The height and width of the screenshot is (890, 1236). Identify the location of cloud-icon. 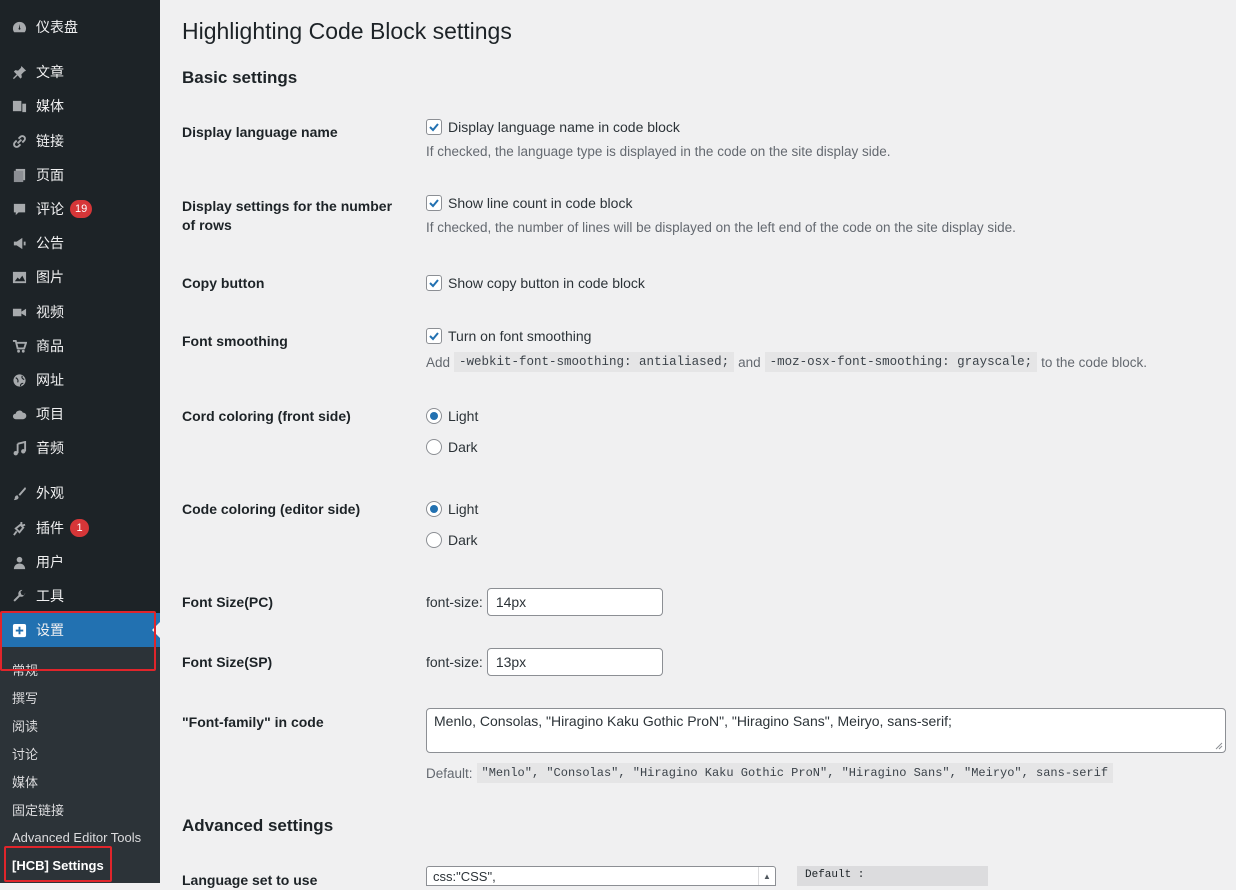
(19, 414).